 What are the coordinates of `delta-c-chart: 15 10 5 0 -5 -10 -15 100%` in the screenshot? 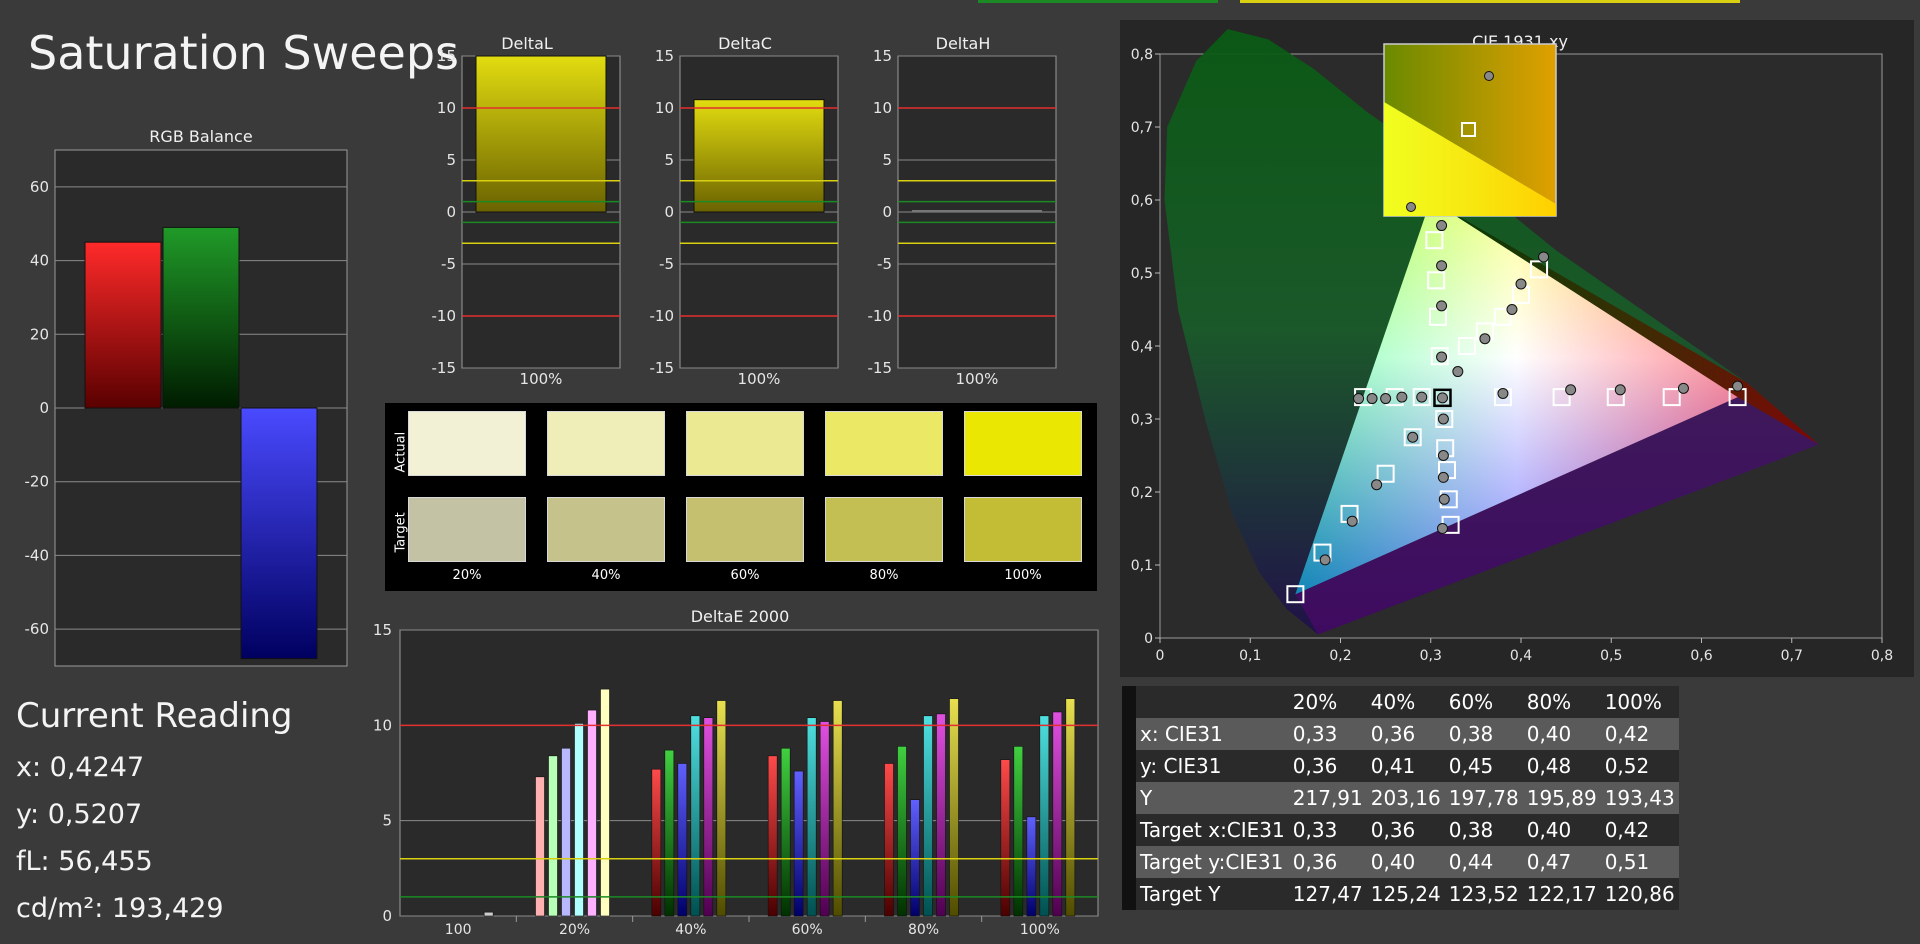 It's located at (744, 218).